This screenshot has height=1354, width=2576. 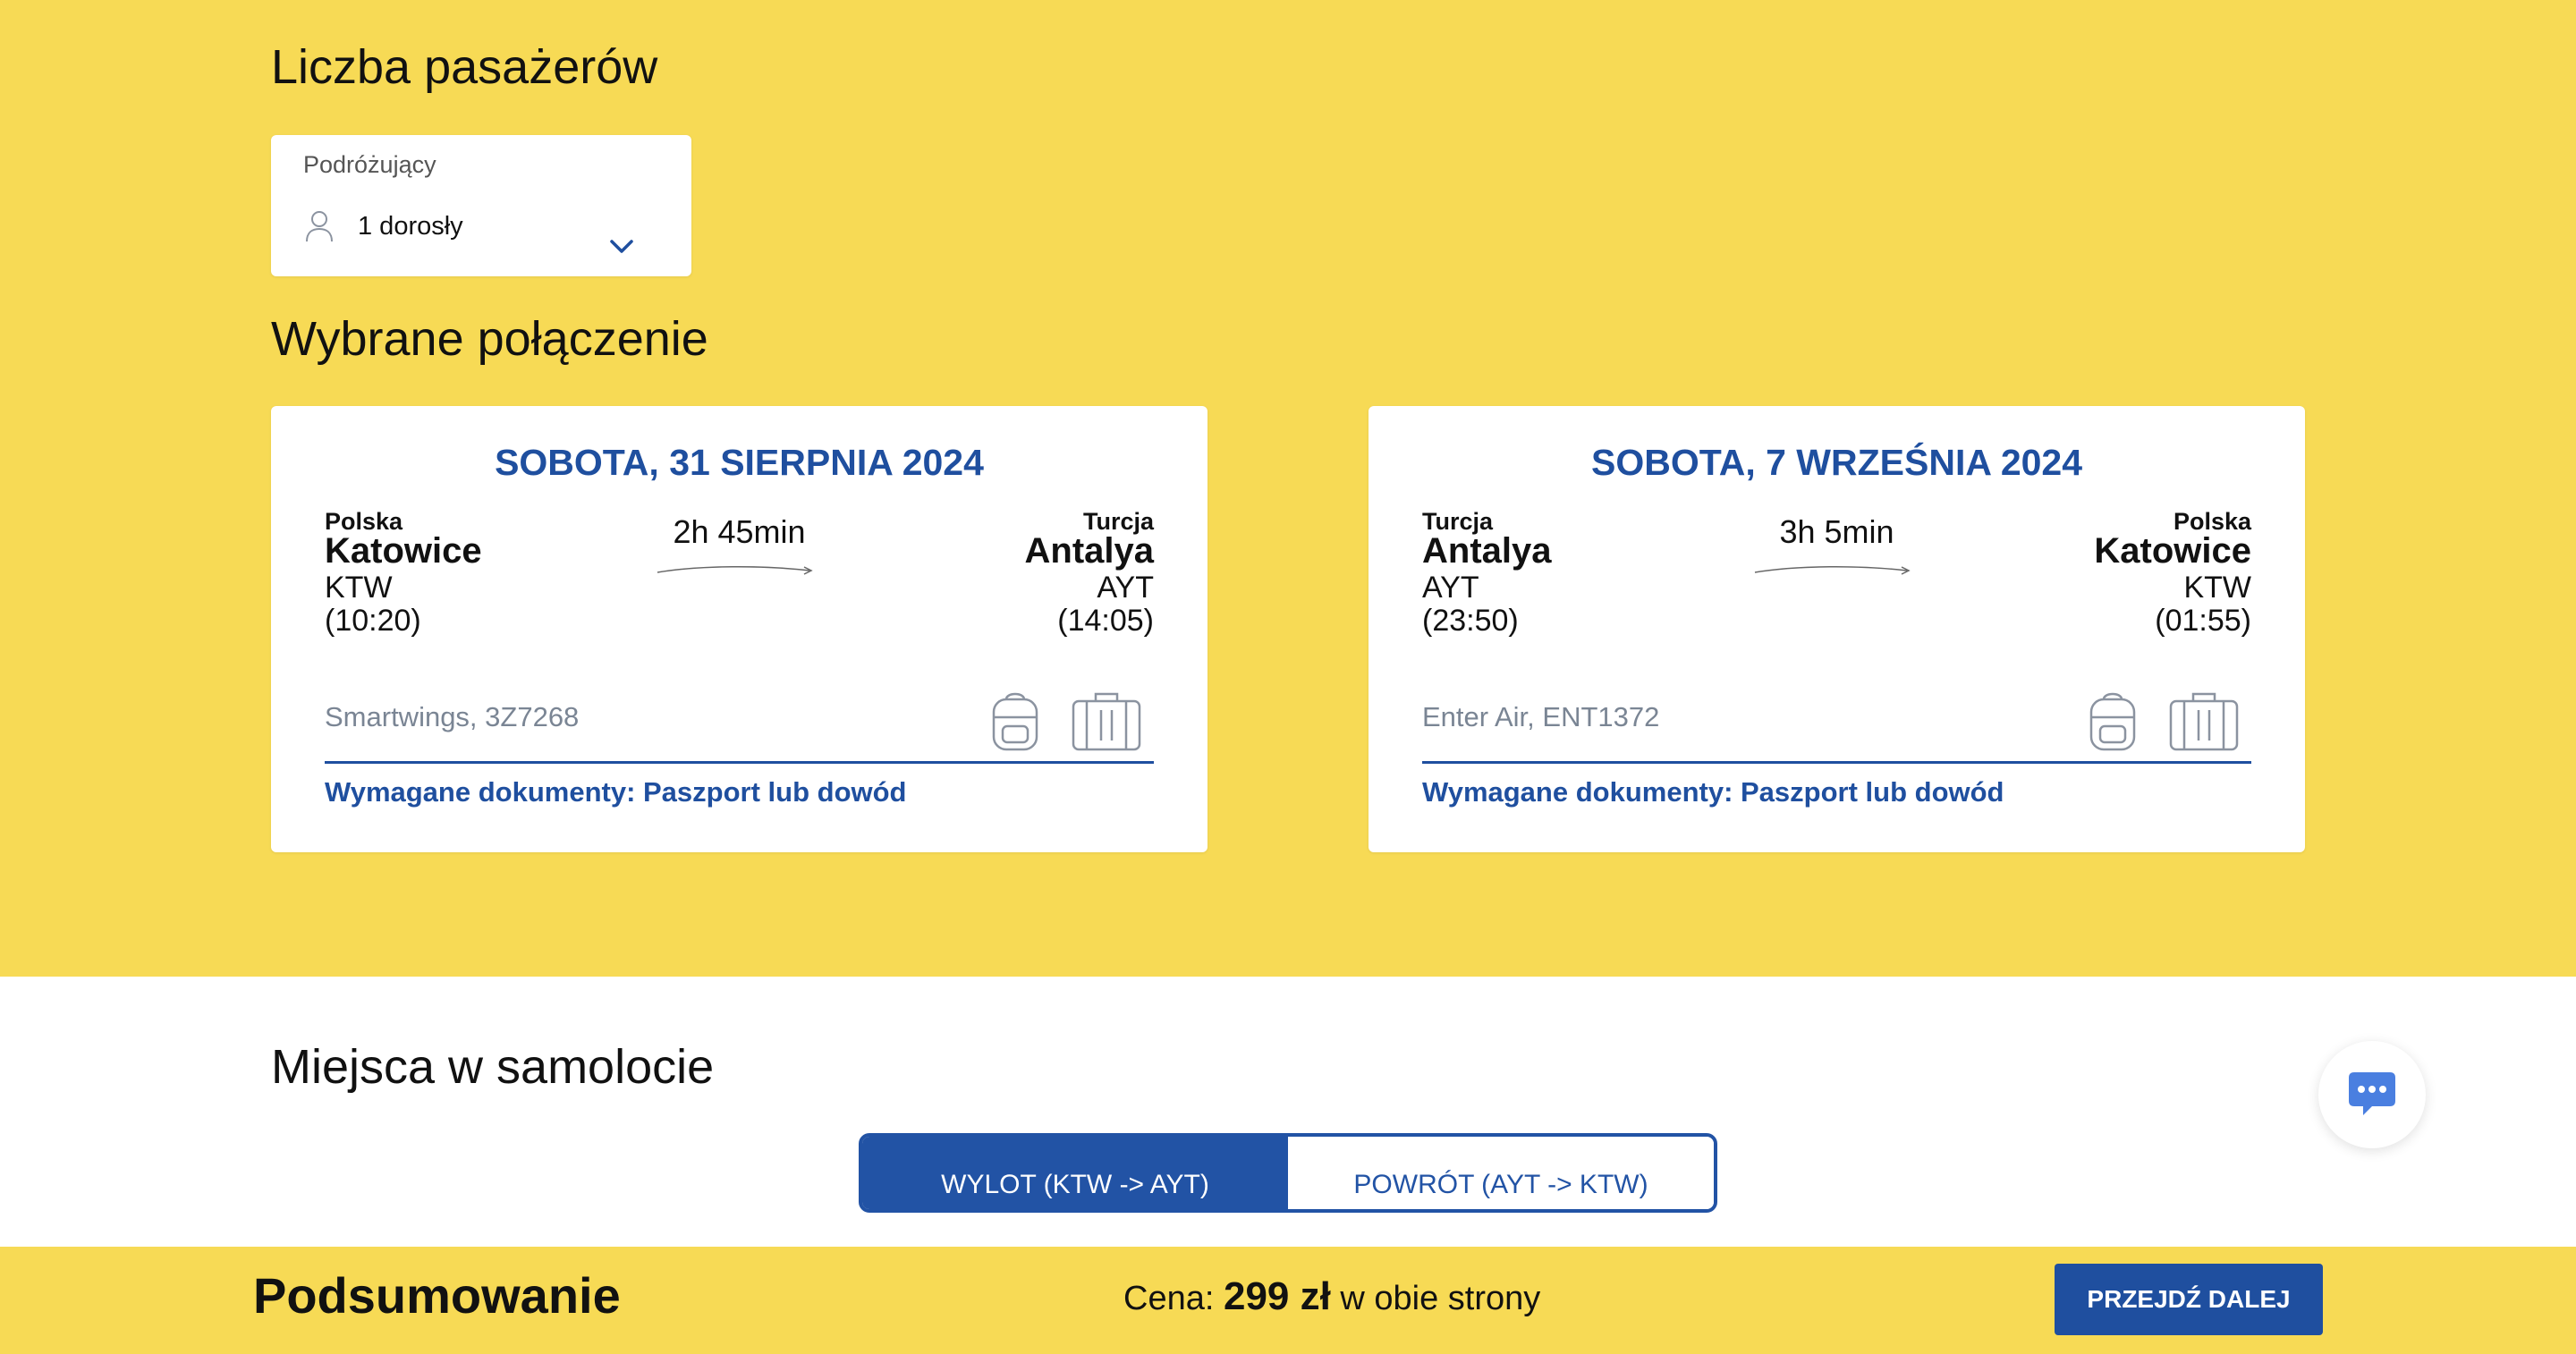 I want to click on price-summary: Cena: 299 zł w obie strony, so click(x=1331, y=1296).